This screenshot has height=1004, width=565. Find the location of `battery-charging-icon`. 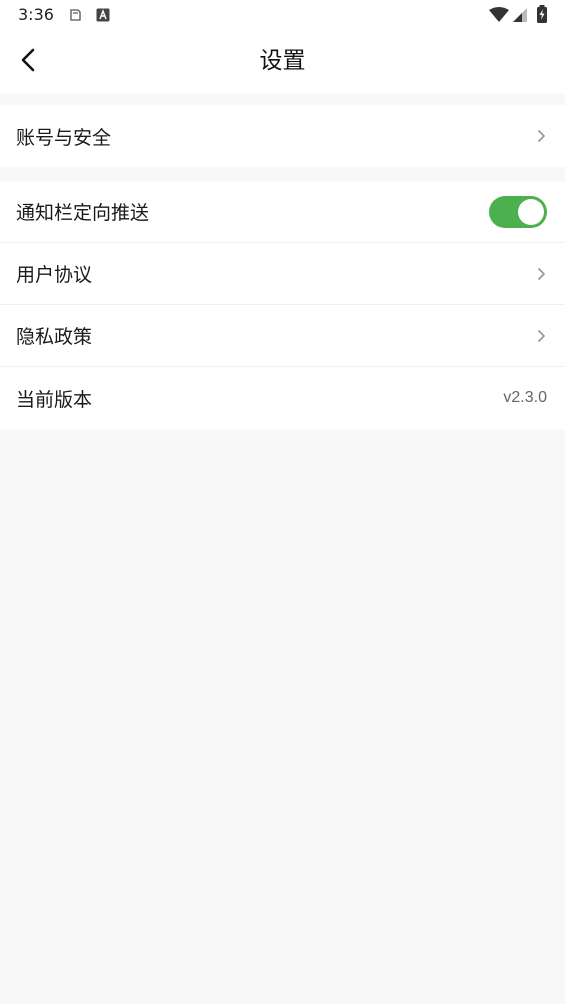

battery-charging-icon is located at coordinates (542, 16).